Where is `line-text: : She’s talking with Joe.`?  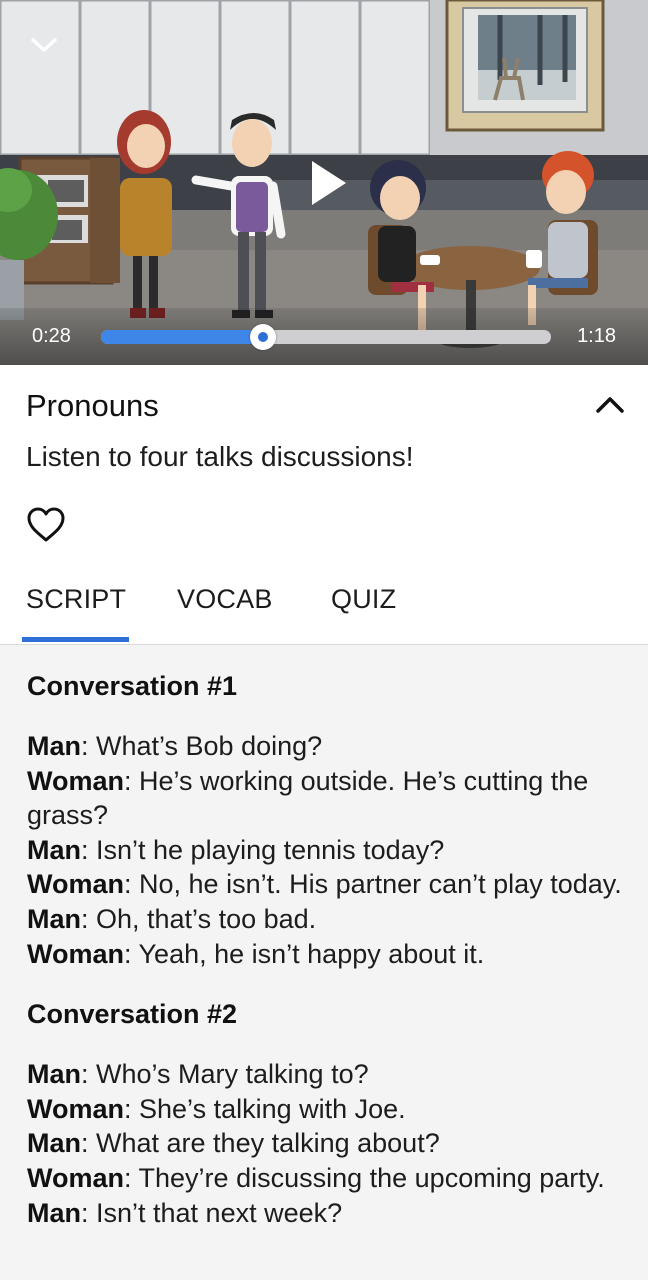
line-text: : She’s talking with Joe. is located at coordinates (265, 1108).